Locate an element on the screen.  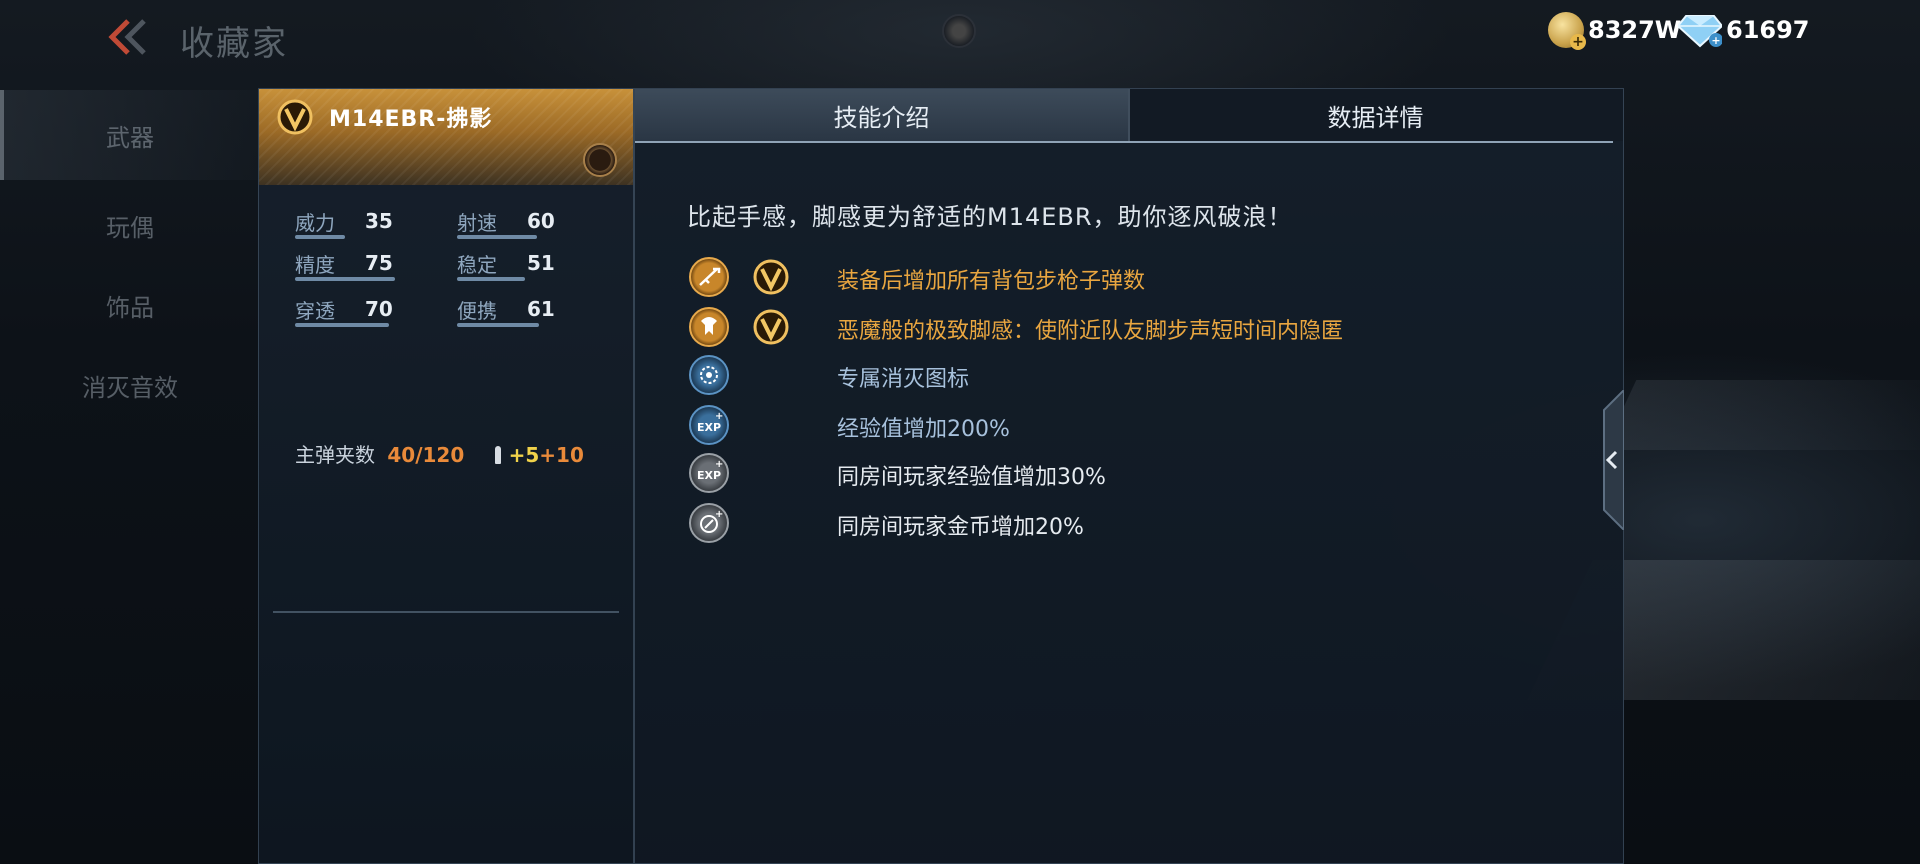
skill-row: + 同房间玩家金币增加20% is located at coordinates (1139, 525).